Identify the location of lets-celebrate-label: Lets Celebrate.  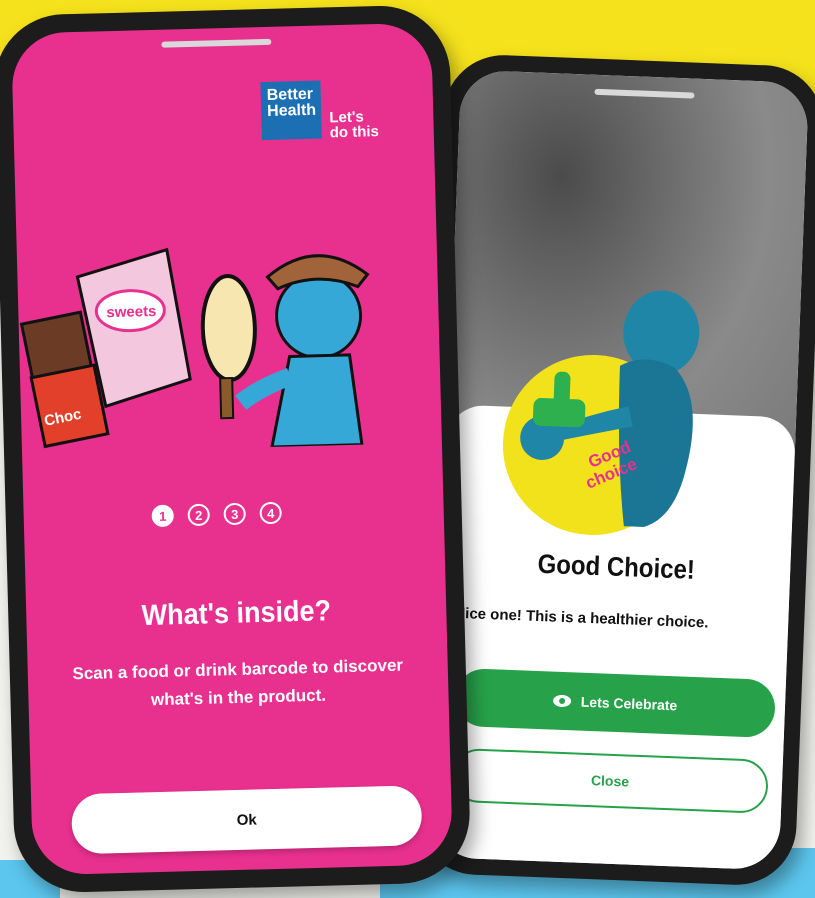
(629, 703).